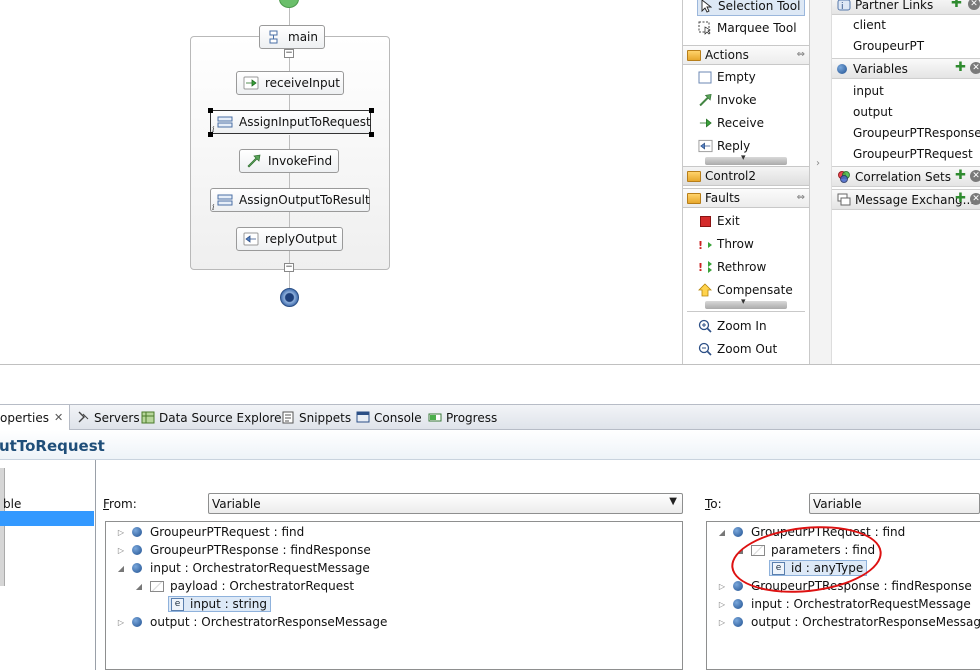  I want to click on tab-data-source-explorer: Data Source Explorer, so click(213, 417).